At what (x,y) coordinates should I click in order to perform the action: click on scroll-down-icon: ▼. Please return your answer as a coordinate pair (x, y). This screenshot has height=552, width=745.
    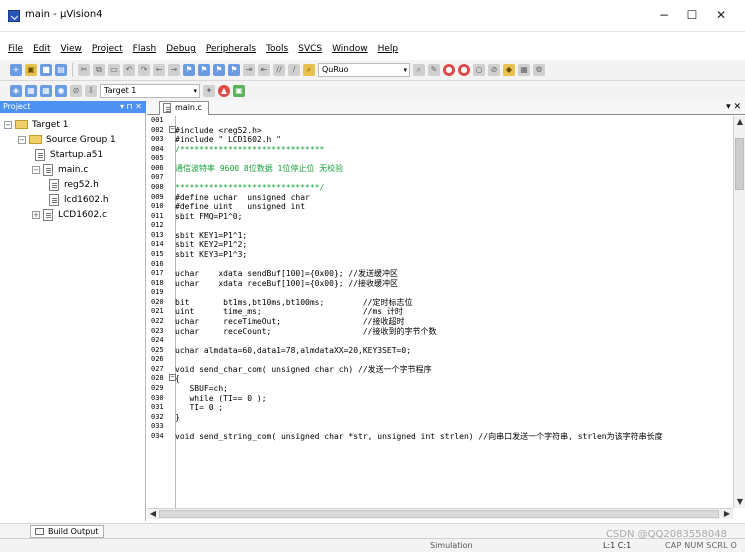
    Looking at the image, I should click on (739, 502).